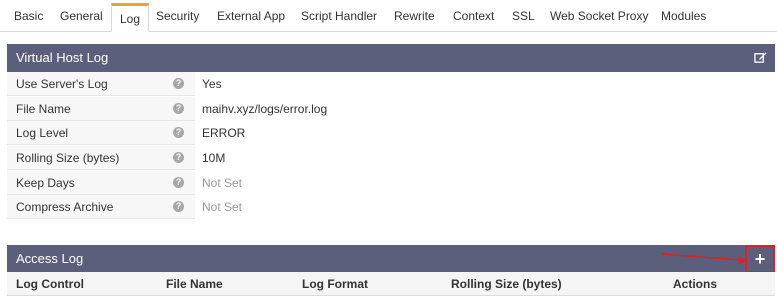 This screenshot has height=303, width=777. I want to click on row-keep-days: Keep Days ? Not Set, so click(391, 183).